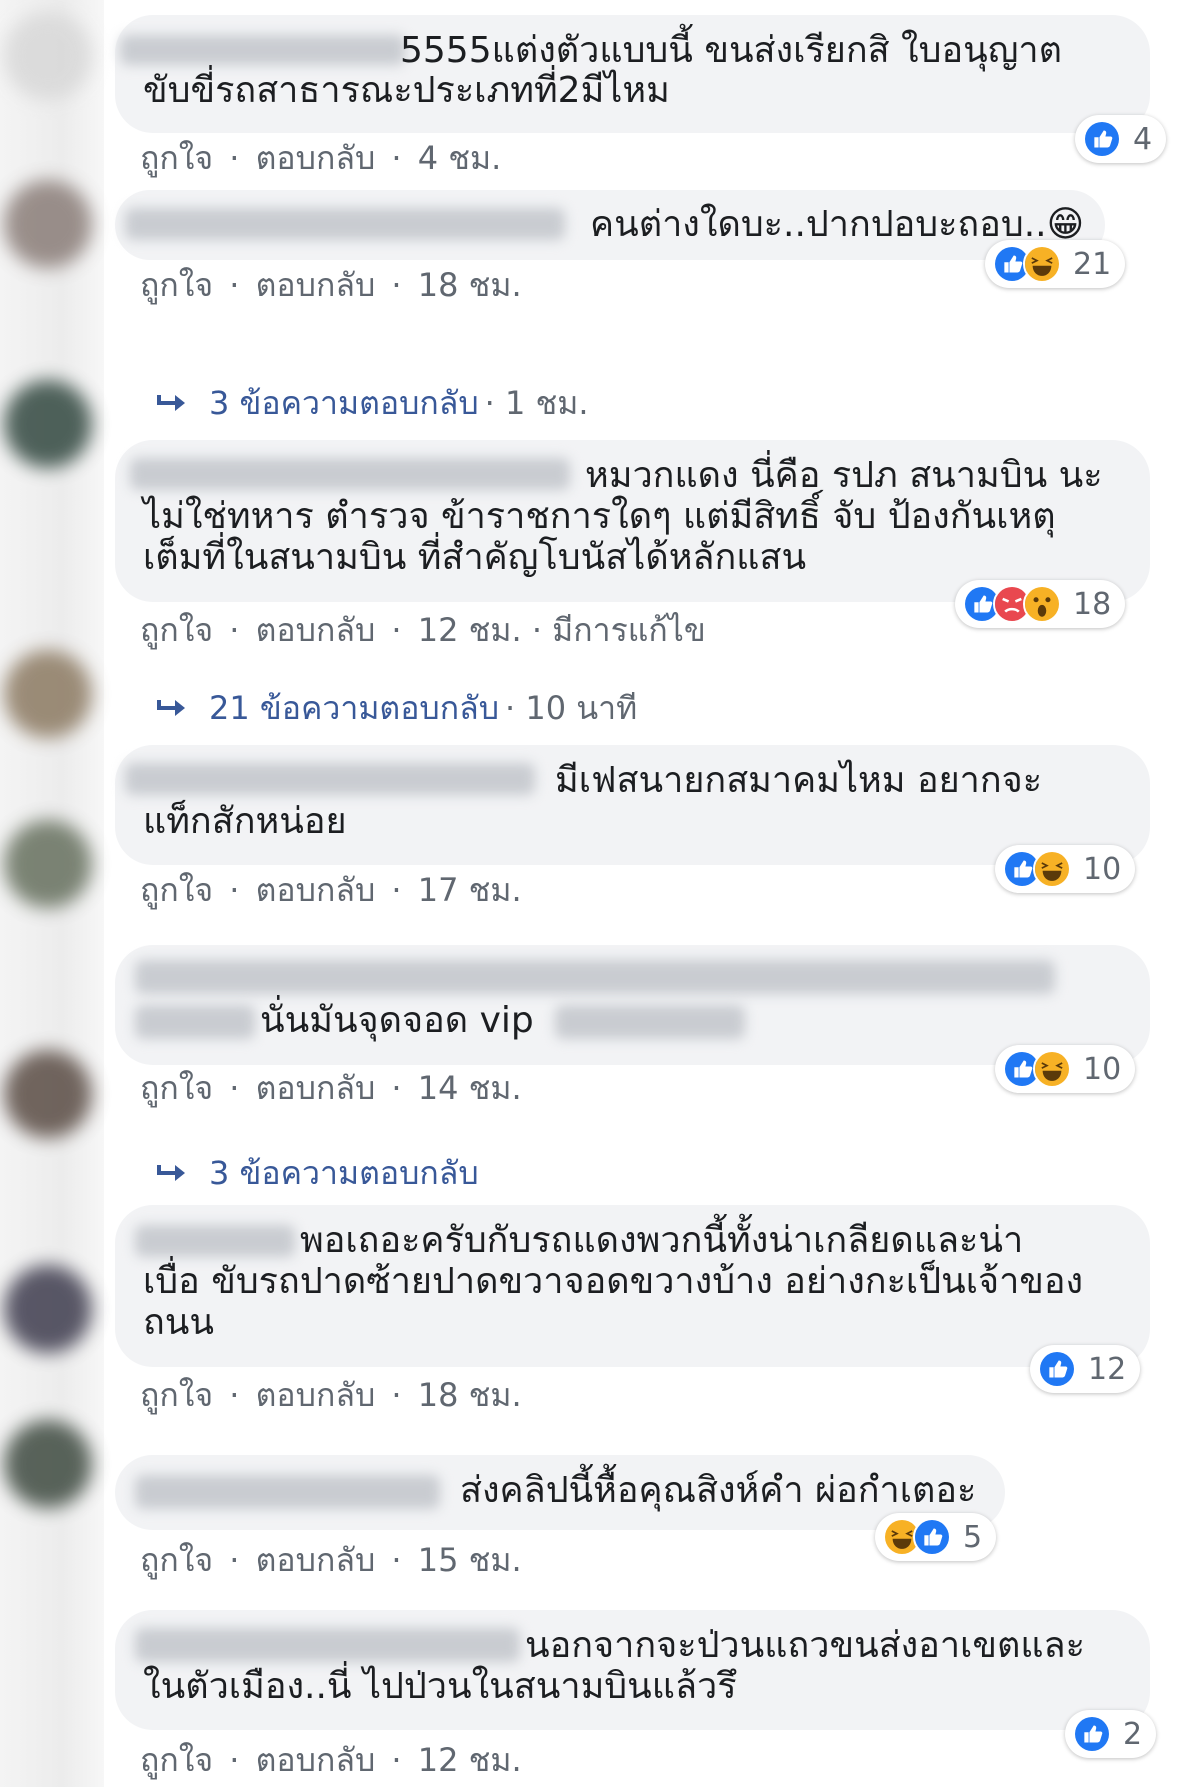 The image size is (1200, 1787). I want to click on view-replies-link: 21 ข้อความตอบกลับ · 10 นาที, so click(396, 708).